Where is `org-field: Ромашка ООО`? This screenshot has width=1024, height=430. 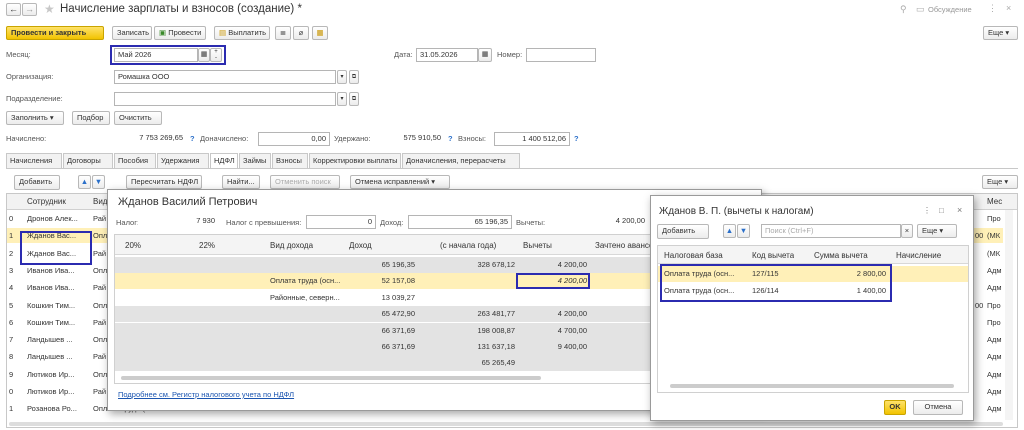
org-field: Ромашка ООО is located at coordinates (225, 77).